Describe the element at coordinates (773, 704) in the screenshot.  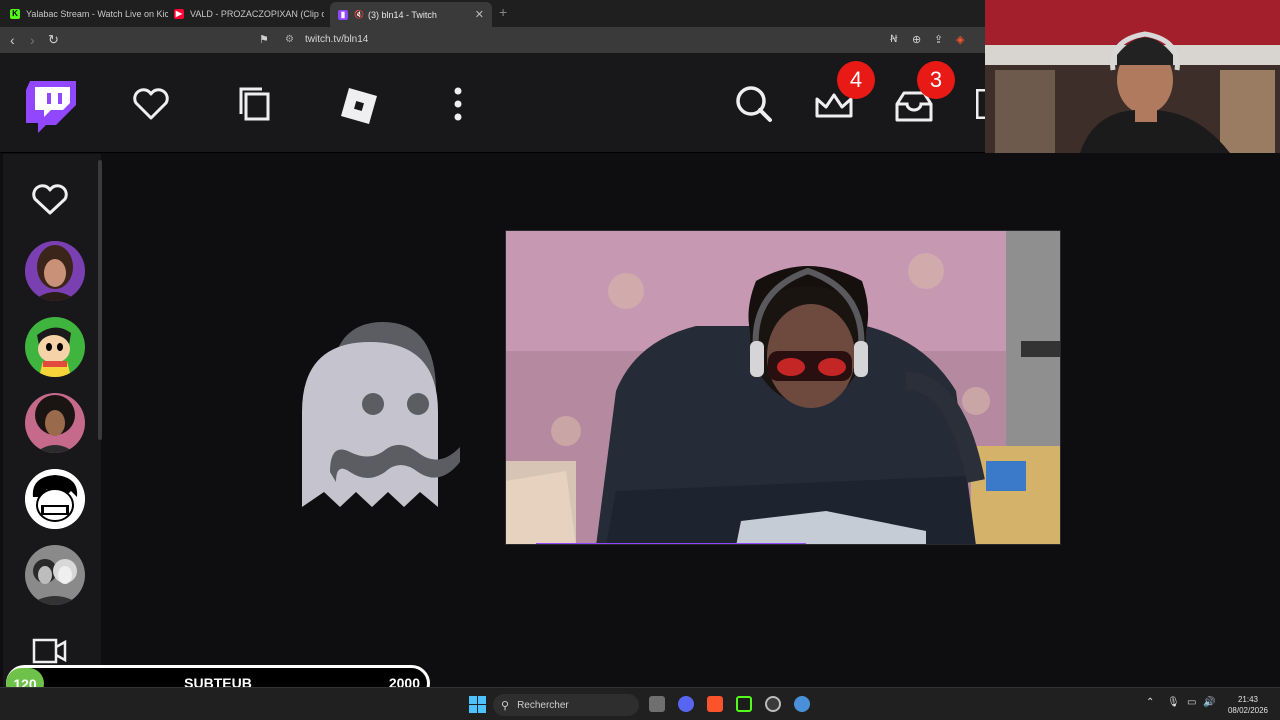
I see `obs-icon` at that location.